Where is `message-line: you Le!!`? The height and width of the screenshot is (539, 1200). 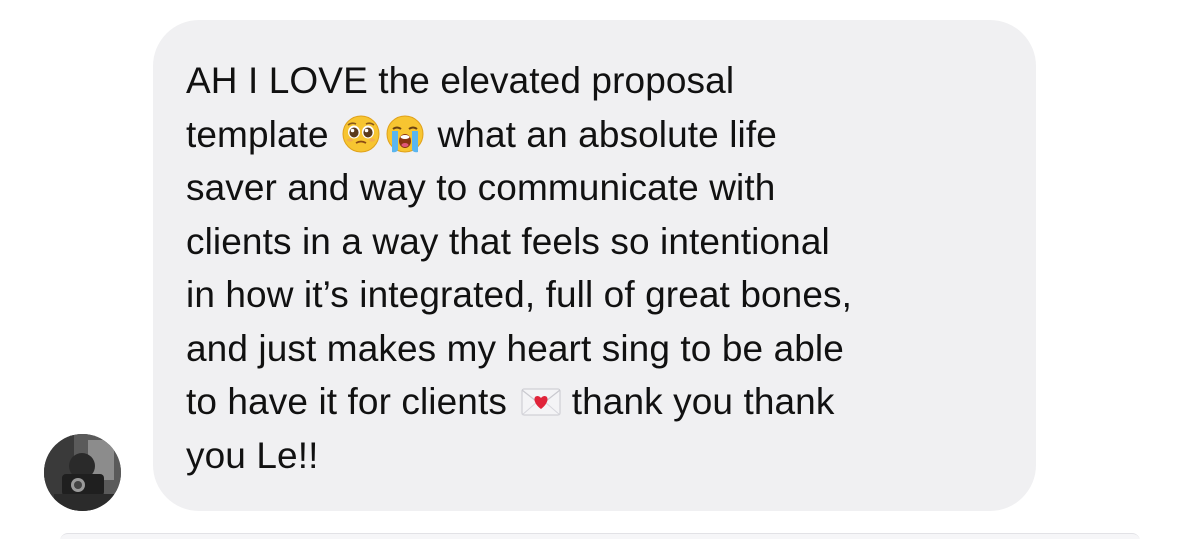
message-line: you Le!! is located at coordinates (252, 455).